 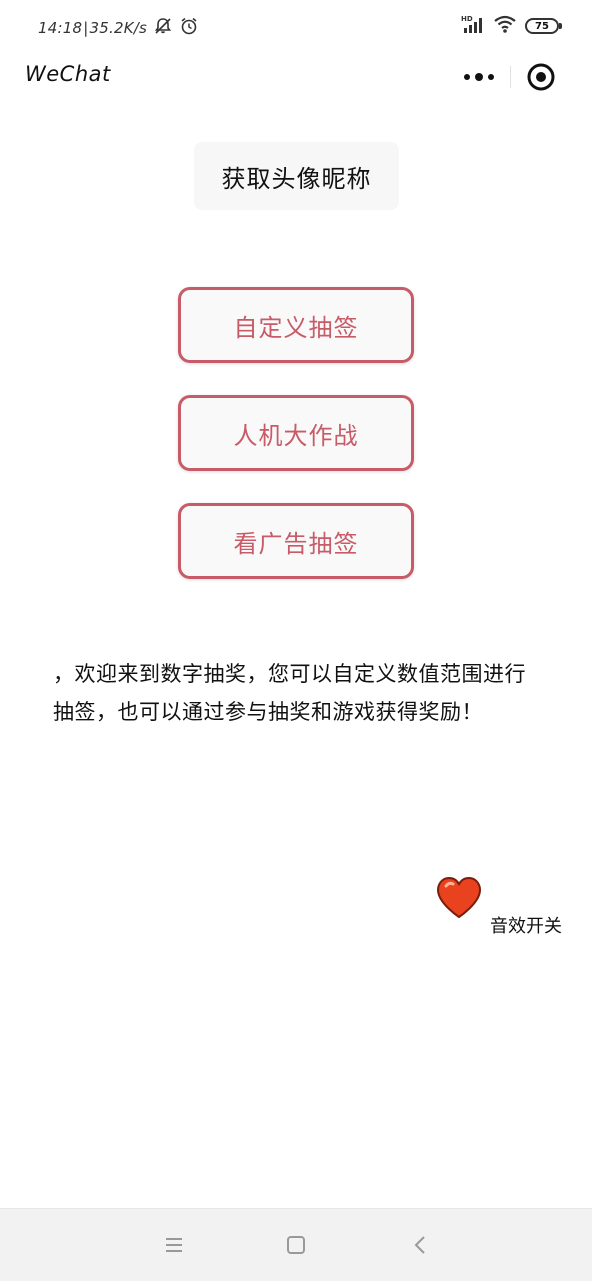 I want to click on system-nav-bar, so click(x=296, y=1244).